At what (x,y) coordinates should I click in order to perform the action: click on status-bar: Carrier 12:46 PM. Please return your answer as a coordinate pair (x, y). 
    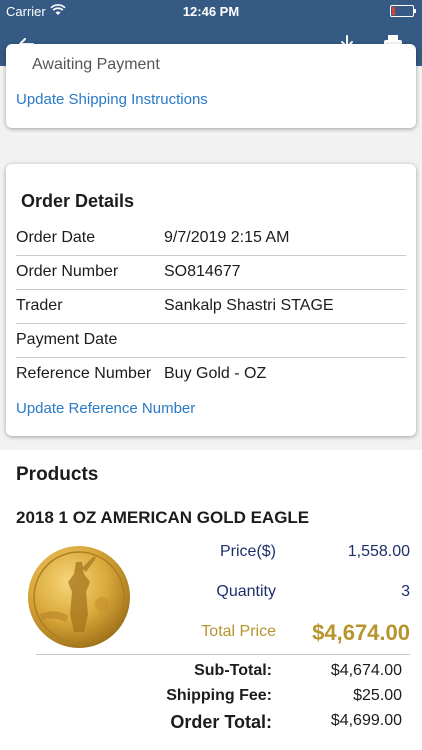
    Looking at the image, I should click on (211, 11).